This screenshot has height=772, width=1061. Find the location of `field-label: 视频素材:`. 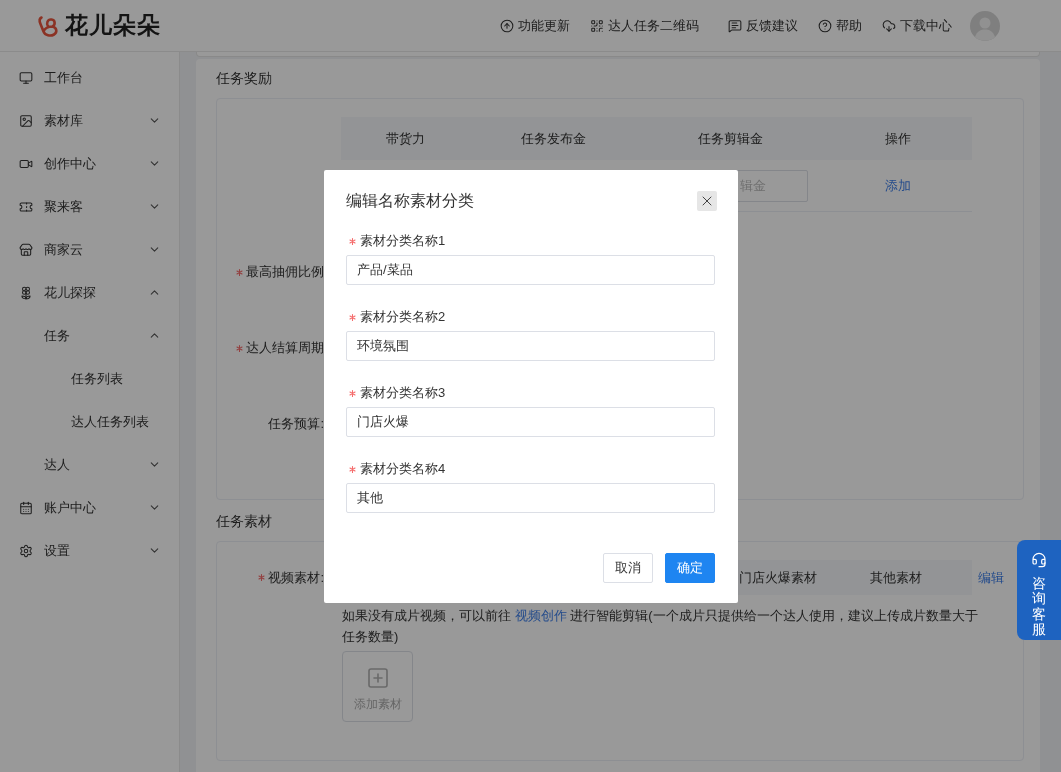

field-label: 视频素材: is located at coordinates (296, 577).